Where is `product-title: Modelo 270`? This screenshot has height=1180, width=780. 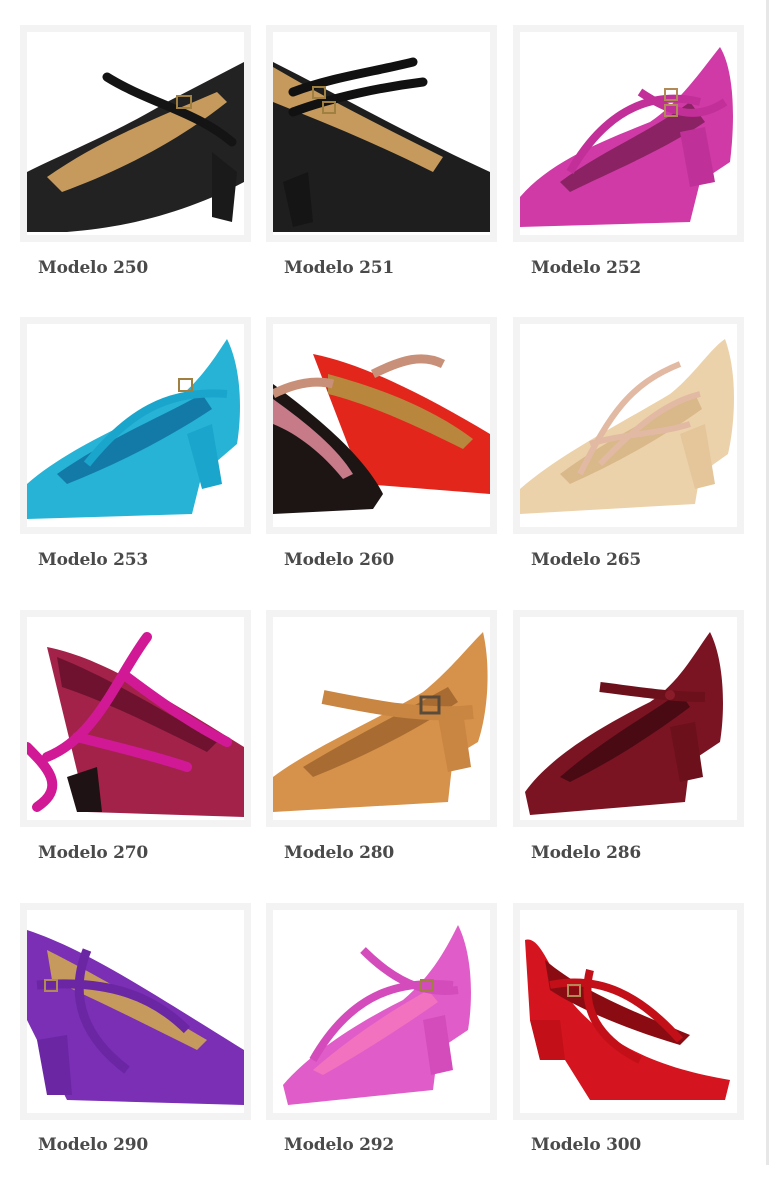 product-title: Modelo 270 is located at coordinates (135, 853).